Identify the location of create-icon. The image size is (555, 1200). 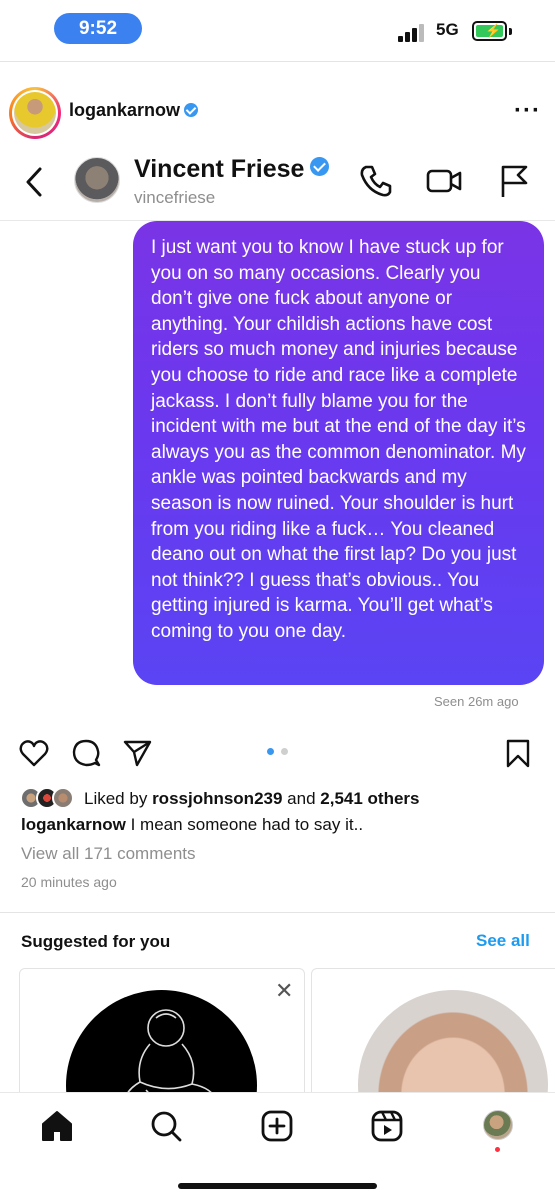
(277, 1126).